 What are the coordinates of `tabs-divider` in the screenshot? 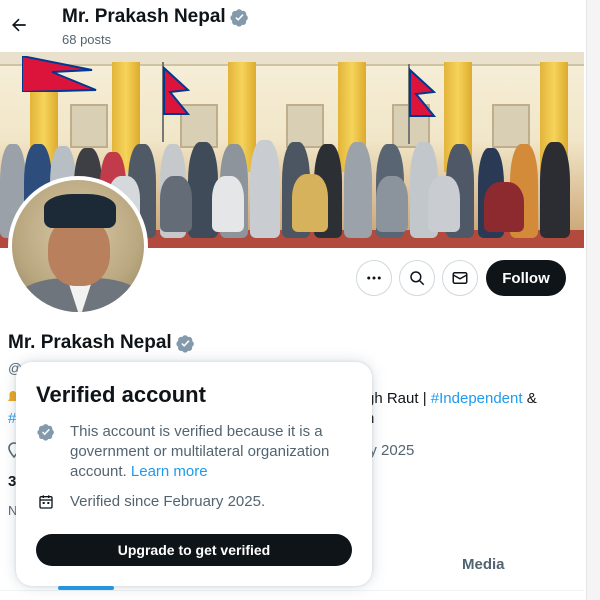 It's located at (292, 590).